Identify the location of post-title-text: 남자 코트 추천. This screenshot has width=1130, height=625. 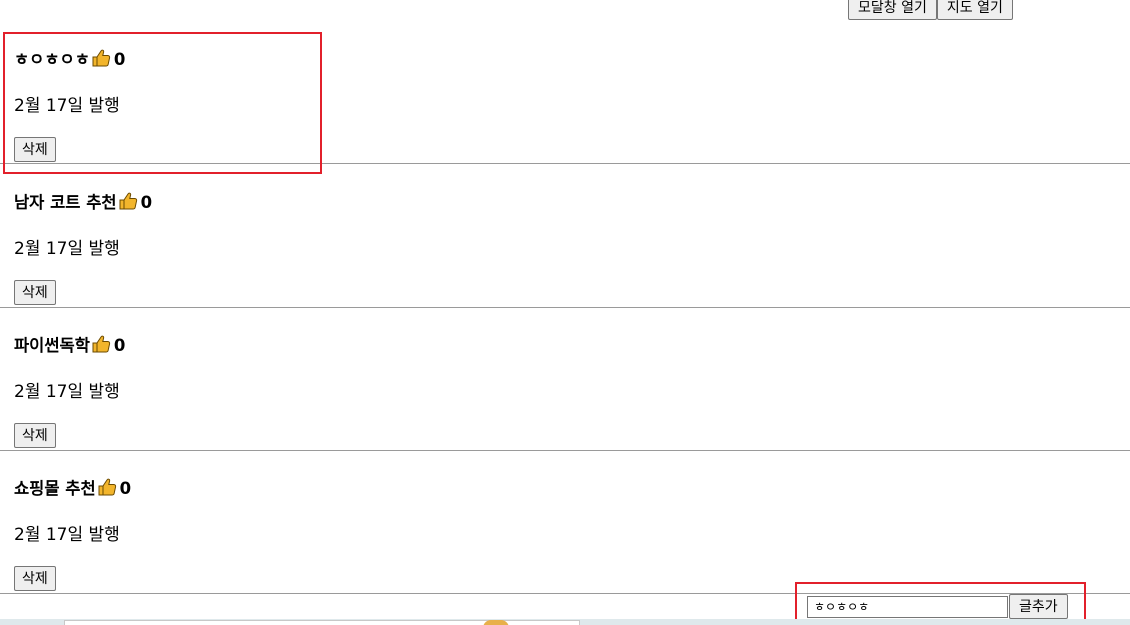
(65, 202).